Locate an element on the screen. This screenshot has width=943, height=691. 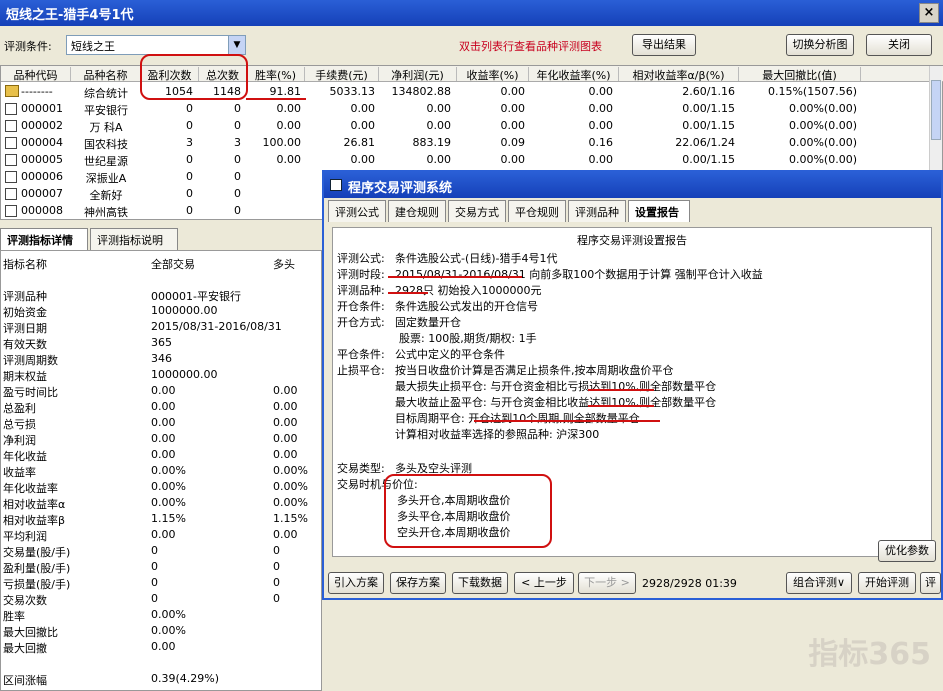
detail-cell: 胜率 is located at coordinates (14, 616).